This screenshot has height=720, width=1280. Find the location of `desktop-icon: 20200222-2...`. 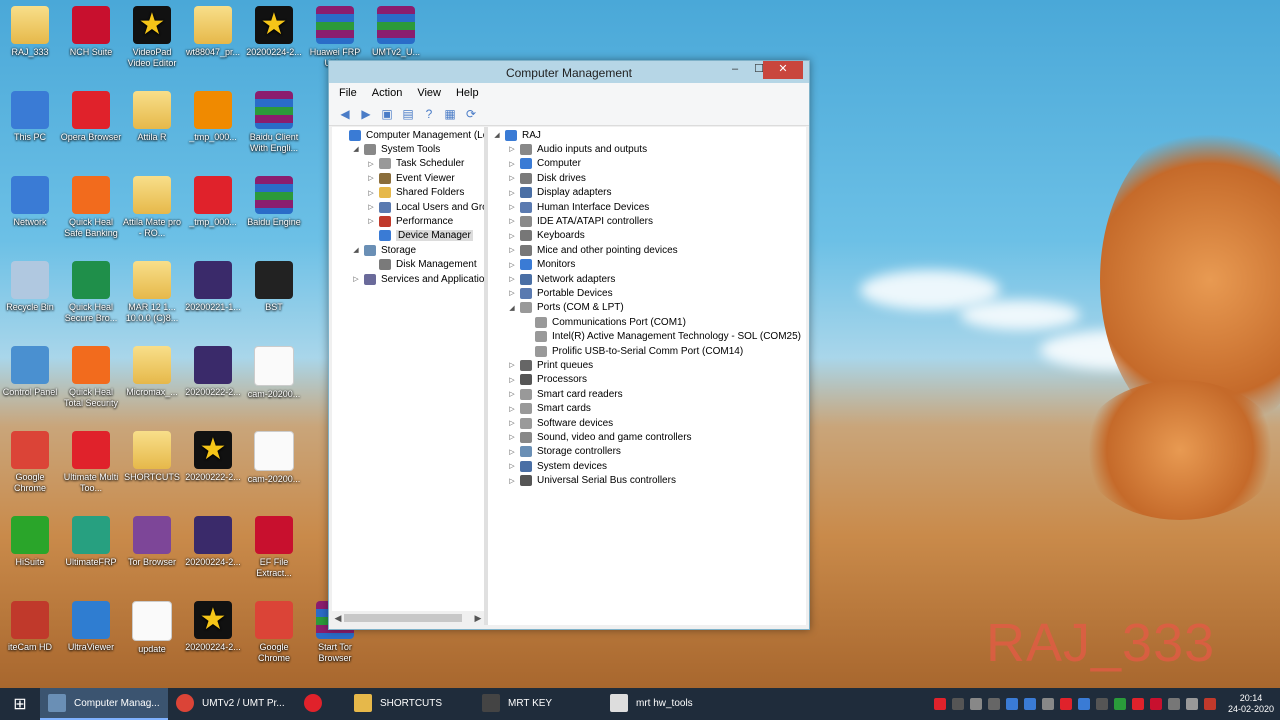

desktop-icon: 20200222-2... is located at coordinates (213, 468).